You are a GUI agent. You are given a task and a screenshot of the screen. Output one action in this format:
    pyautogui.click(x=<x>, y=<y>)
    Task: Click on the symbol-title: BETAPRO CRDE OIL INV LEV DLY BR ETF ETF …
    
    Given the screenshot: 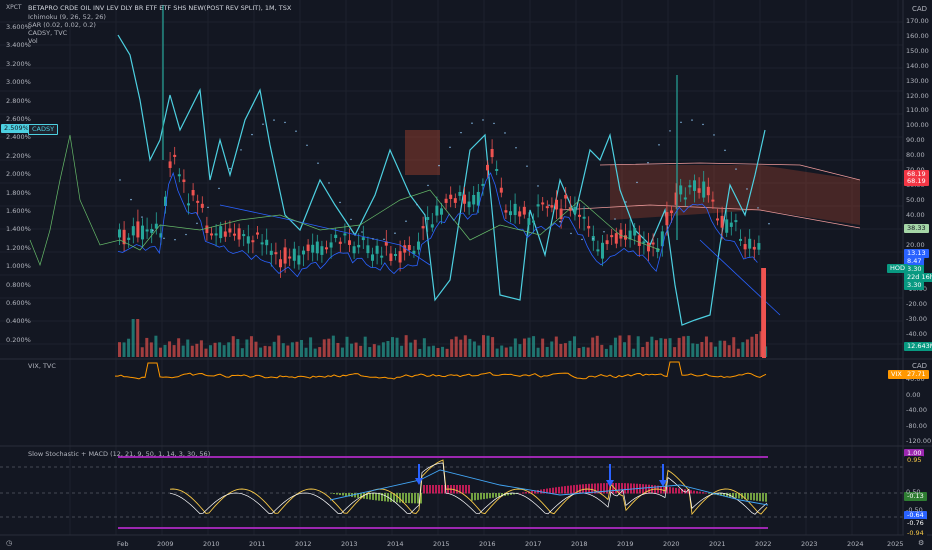 What is the action you would take?
    pyautogui.click(x=159, y=8)
    